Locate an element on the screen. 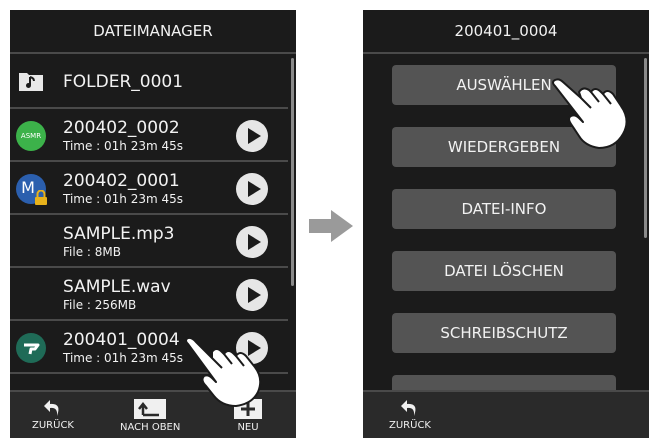 Image resolution: width=649 pixels, height=438 pixels. file-name: FOLDER_0001 is located at coordinates (123, 82).